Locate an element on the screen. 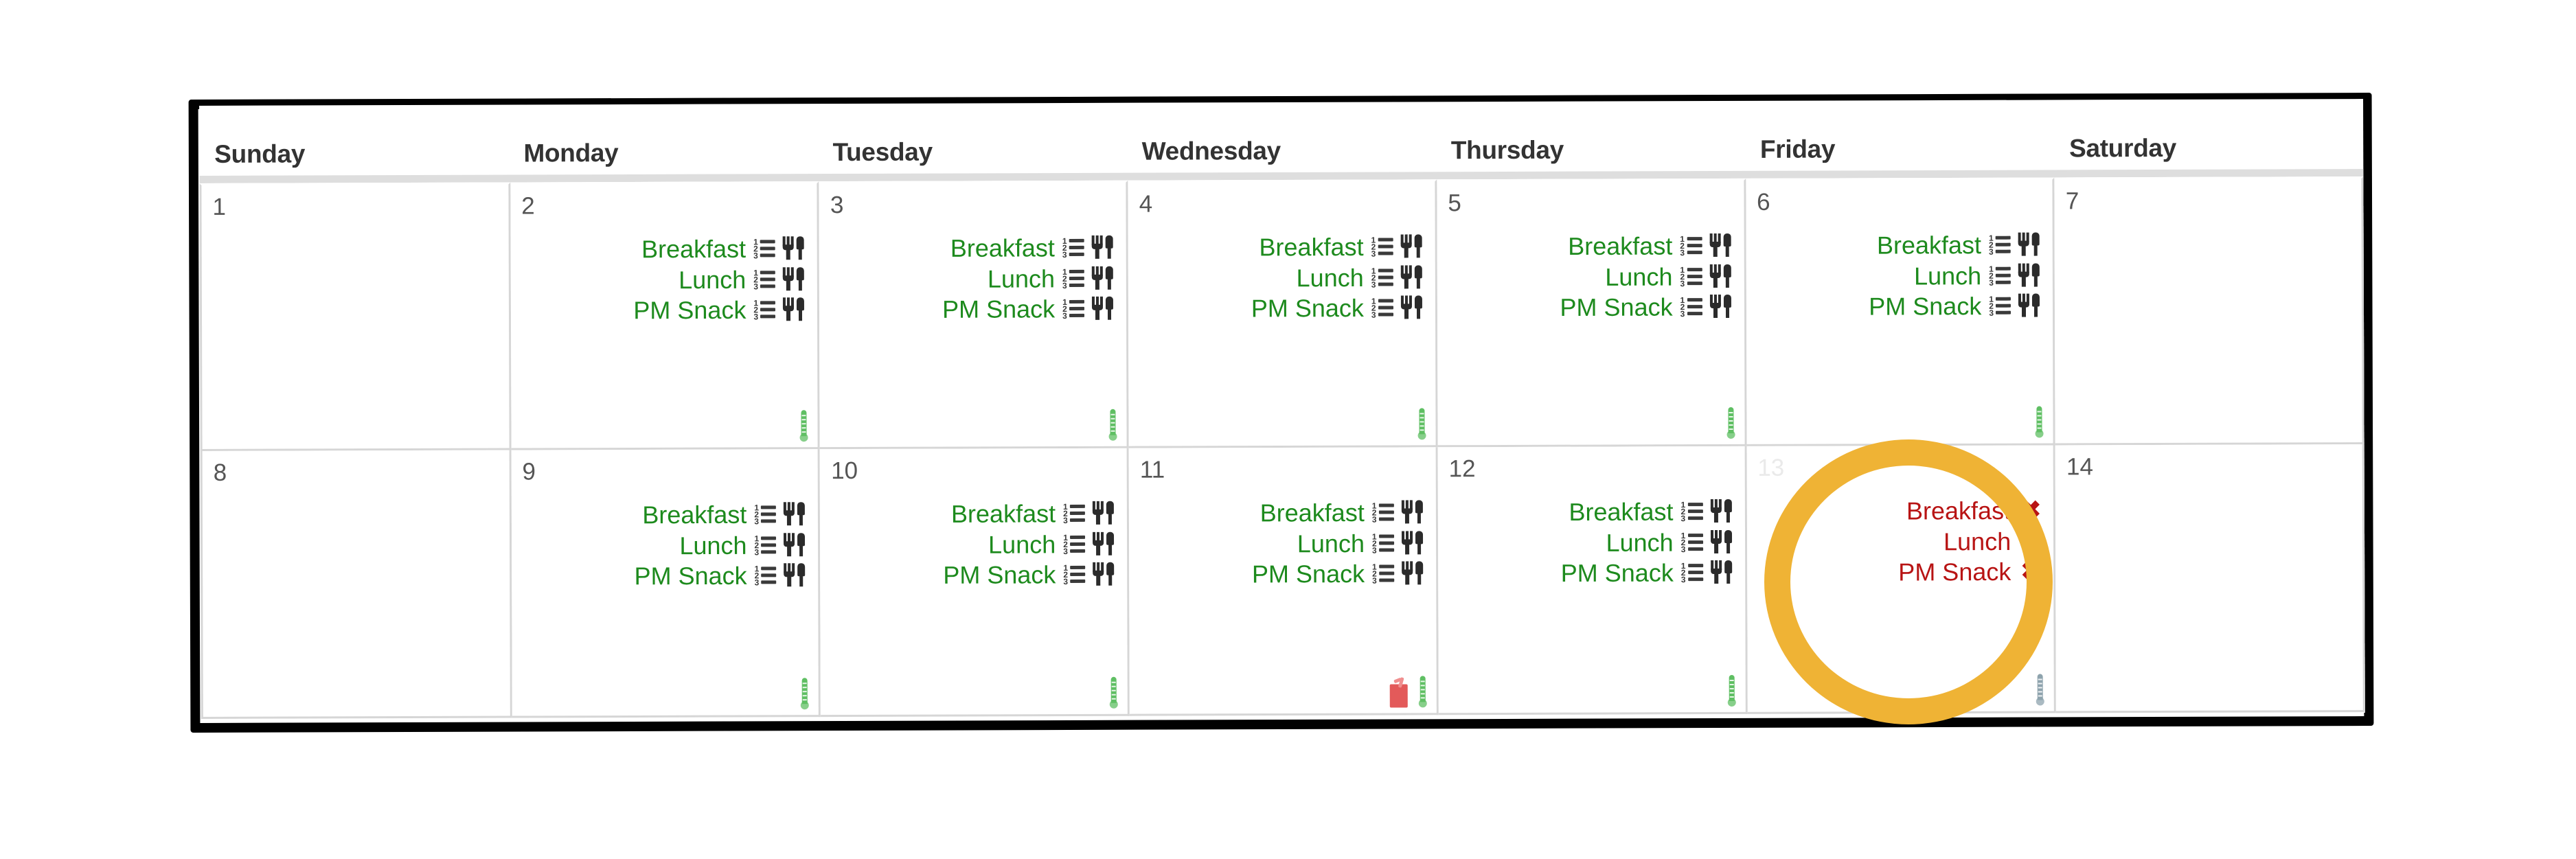 The height and width of the screenshot is (859, 2576). calendar-day-cell-14: 14 is located at coordinates (2210, 578).